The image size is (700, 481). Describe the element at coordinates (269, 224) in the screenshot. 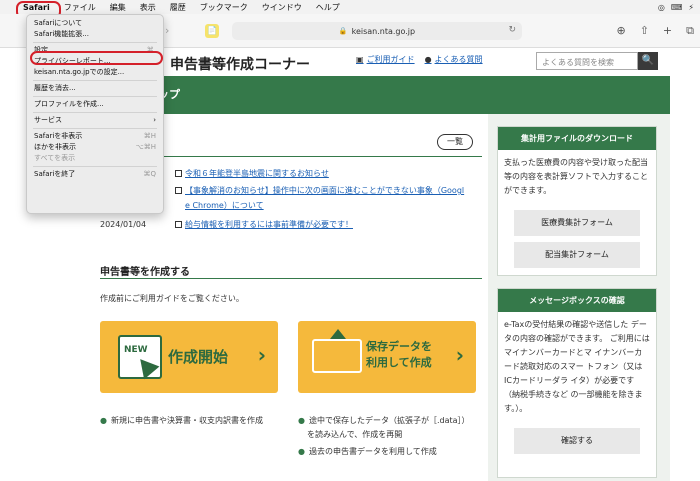

I see `news-link: 給与情報を利用するには事前準備が必要です！` at that location.